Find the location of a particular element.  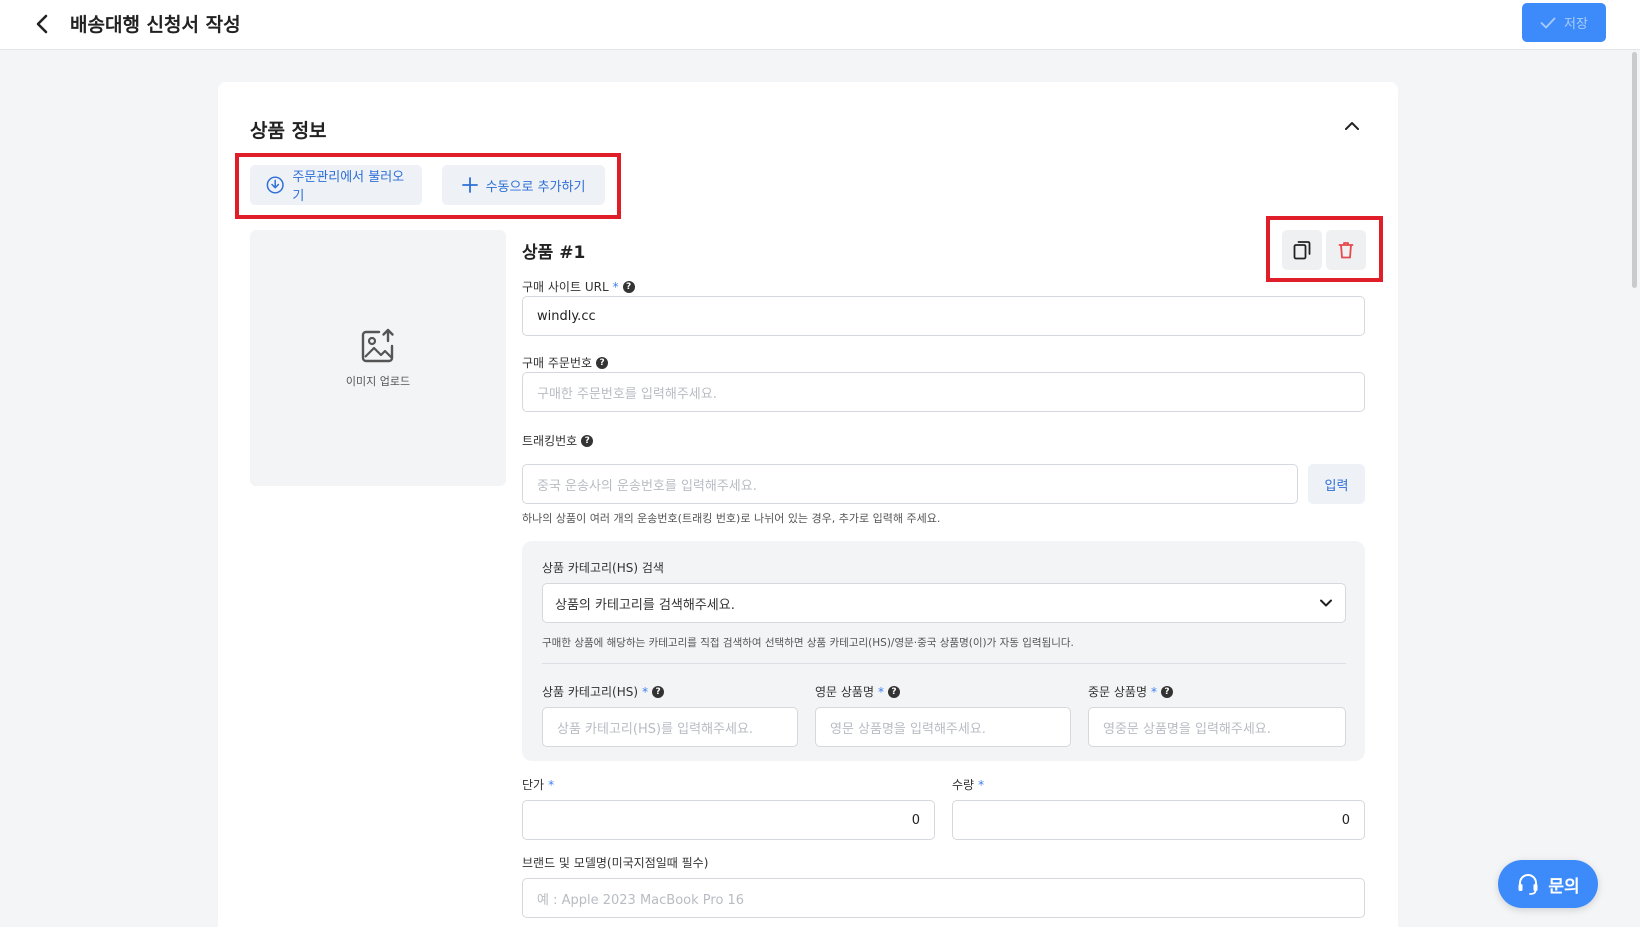

save-button: 저장 is located at coordinates (1564, 22).